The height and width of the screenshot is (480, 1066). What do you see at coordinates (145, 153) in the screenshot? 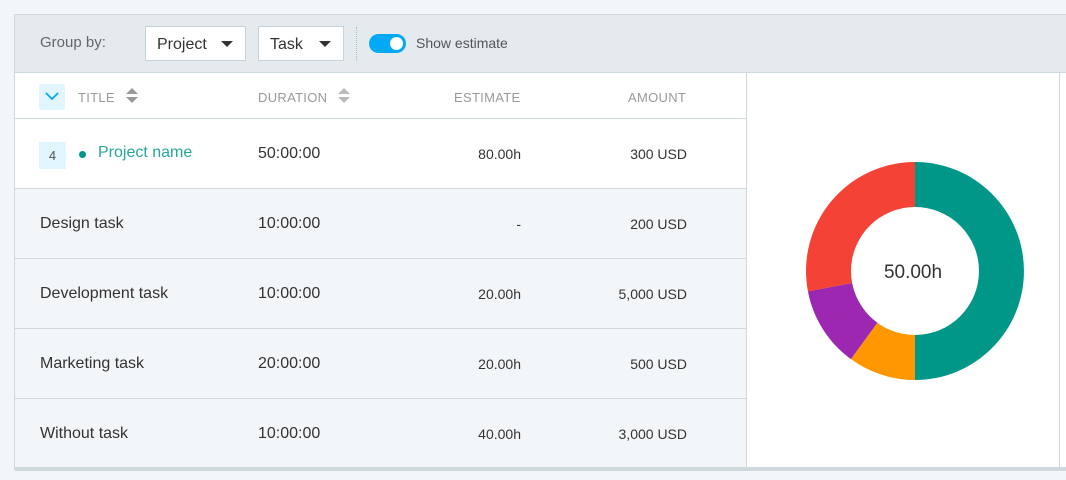
I see `project-name: Project name` at bounding box center [145, 153].